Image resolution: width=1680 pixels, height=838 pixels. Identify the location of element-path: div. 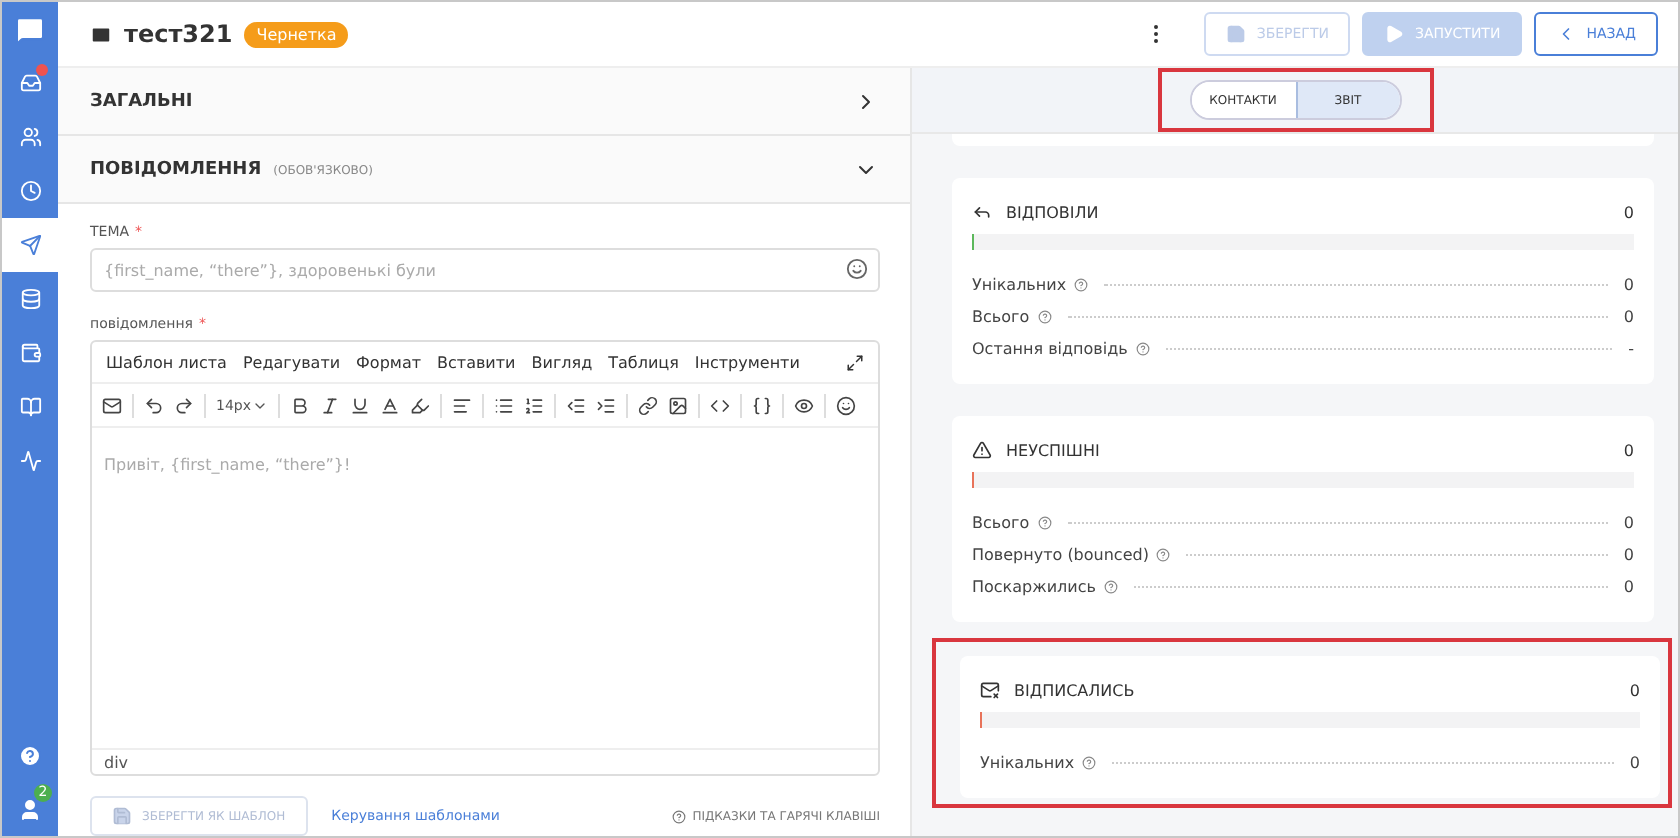
(116, 762).